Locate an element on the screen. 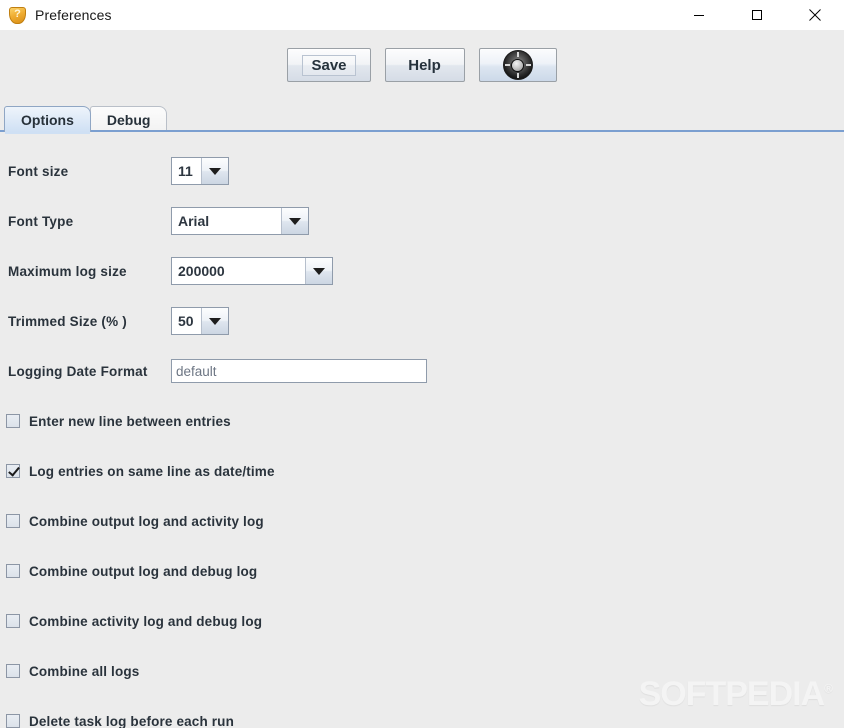 This screenshot has height=728, width=844. checkbox-label-enter-new-line: Enter new line between entries is located at coordinates (130, 421).